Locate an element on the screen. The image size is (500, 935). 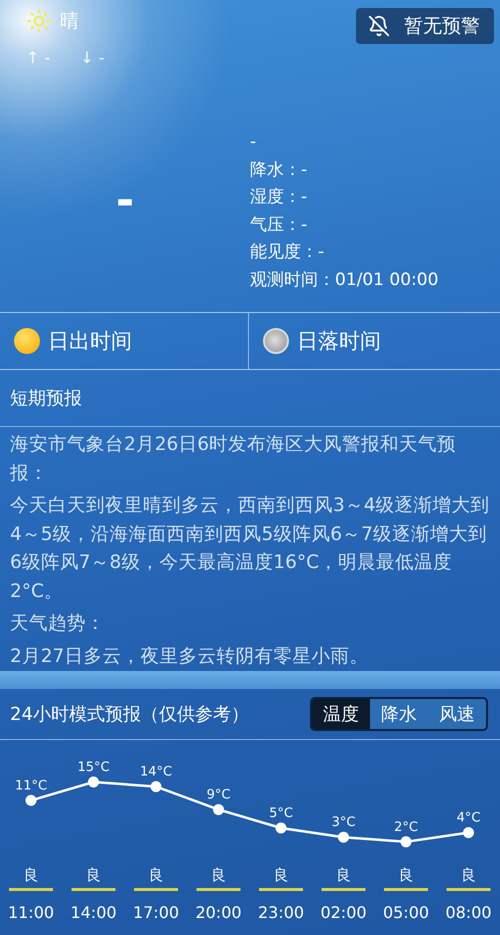
chart-tab: 温度 is located at coordinates (341, 714).